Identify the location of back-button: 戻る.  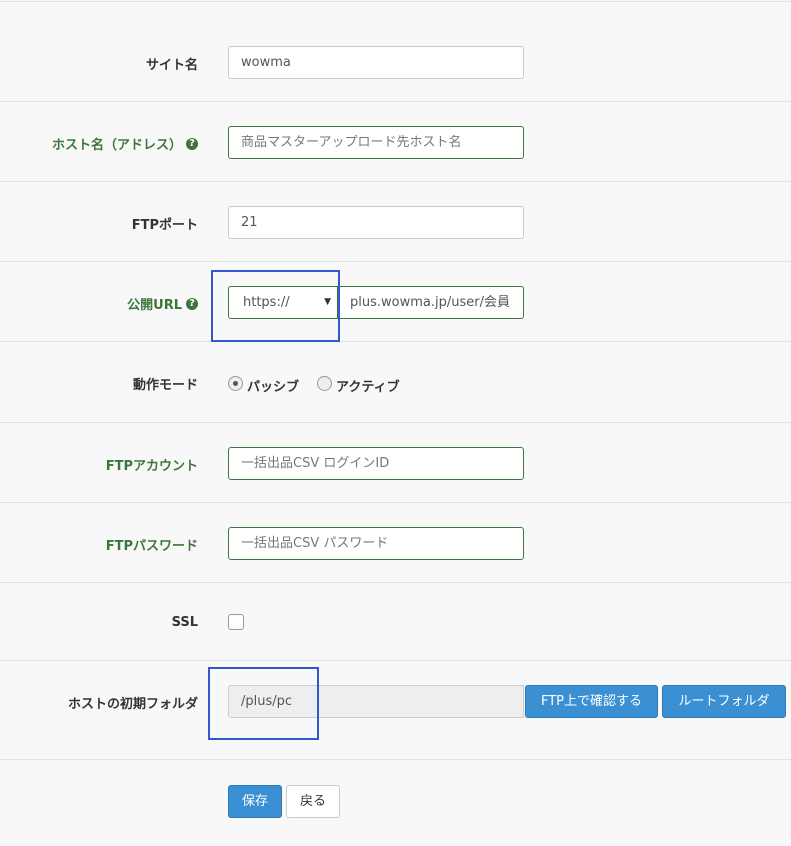
(313, 801).